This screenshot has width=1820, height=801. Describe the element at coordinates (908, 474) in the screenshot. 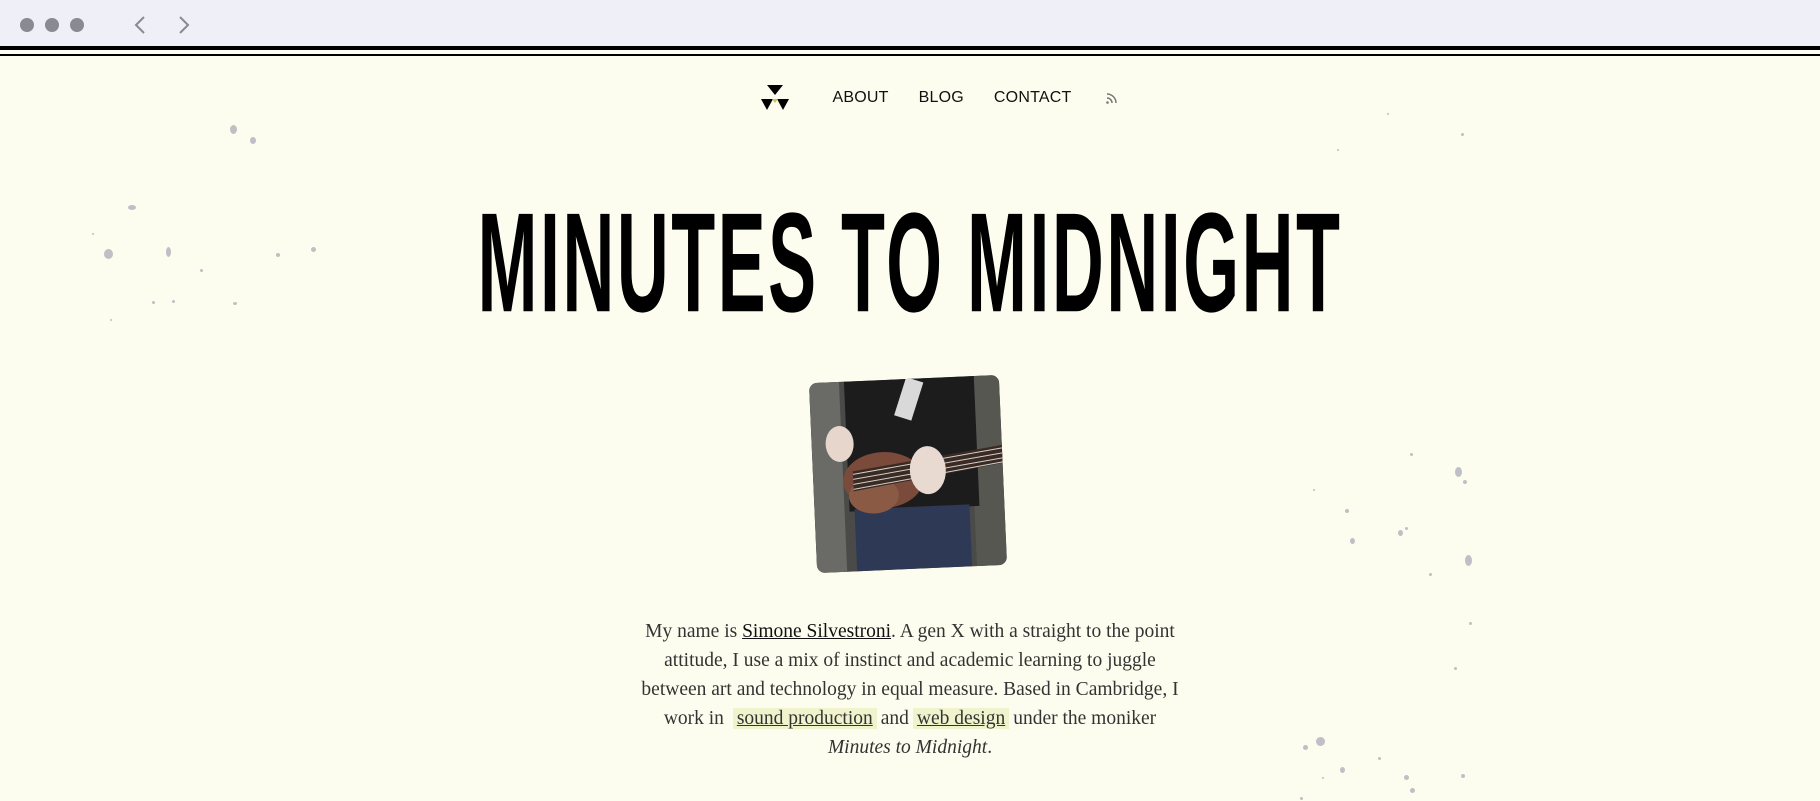

I see `profile-photo-bass-player` at that location.